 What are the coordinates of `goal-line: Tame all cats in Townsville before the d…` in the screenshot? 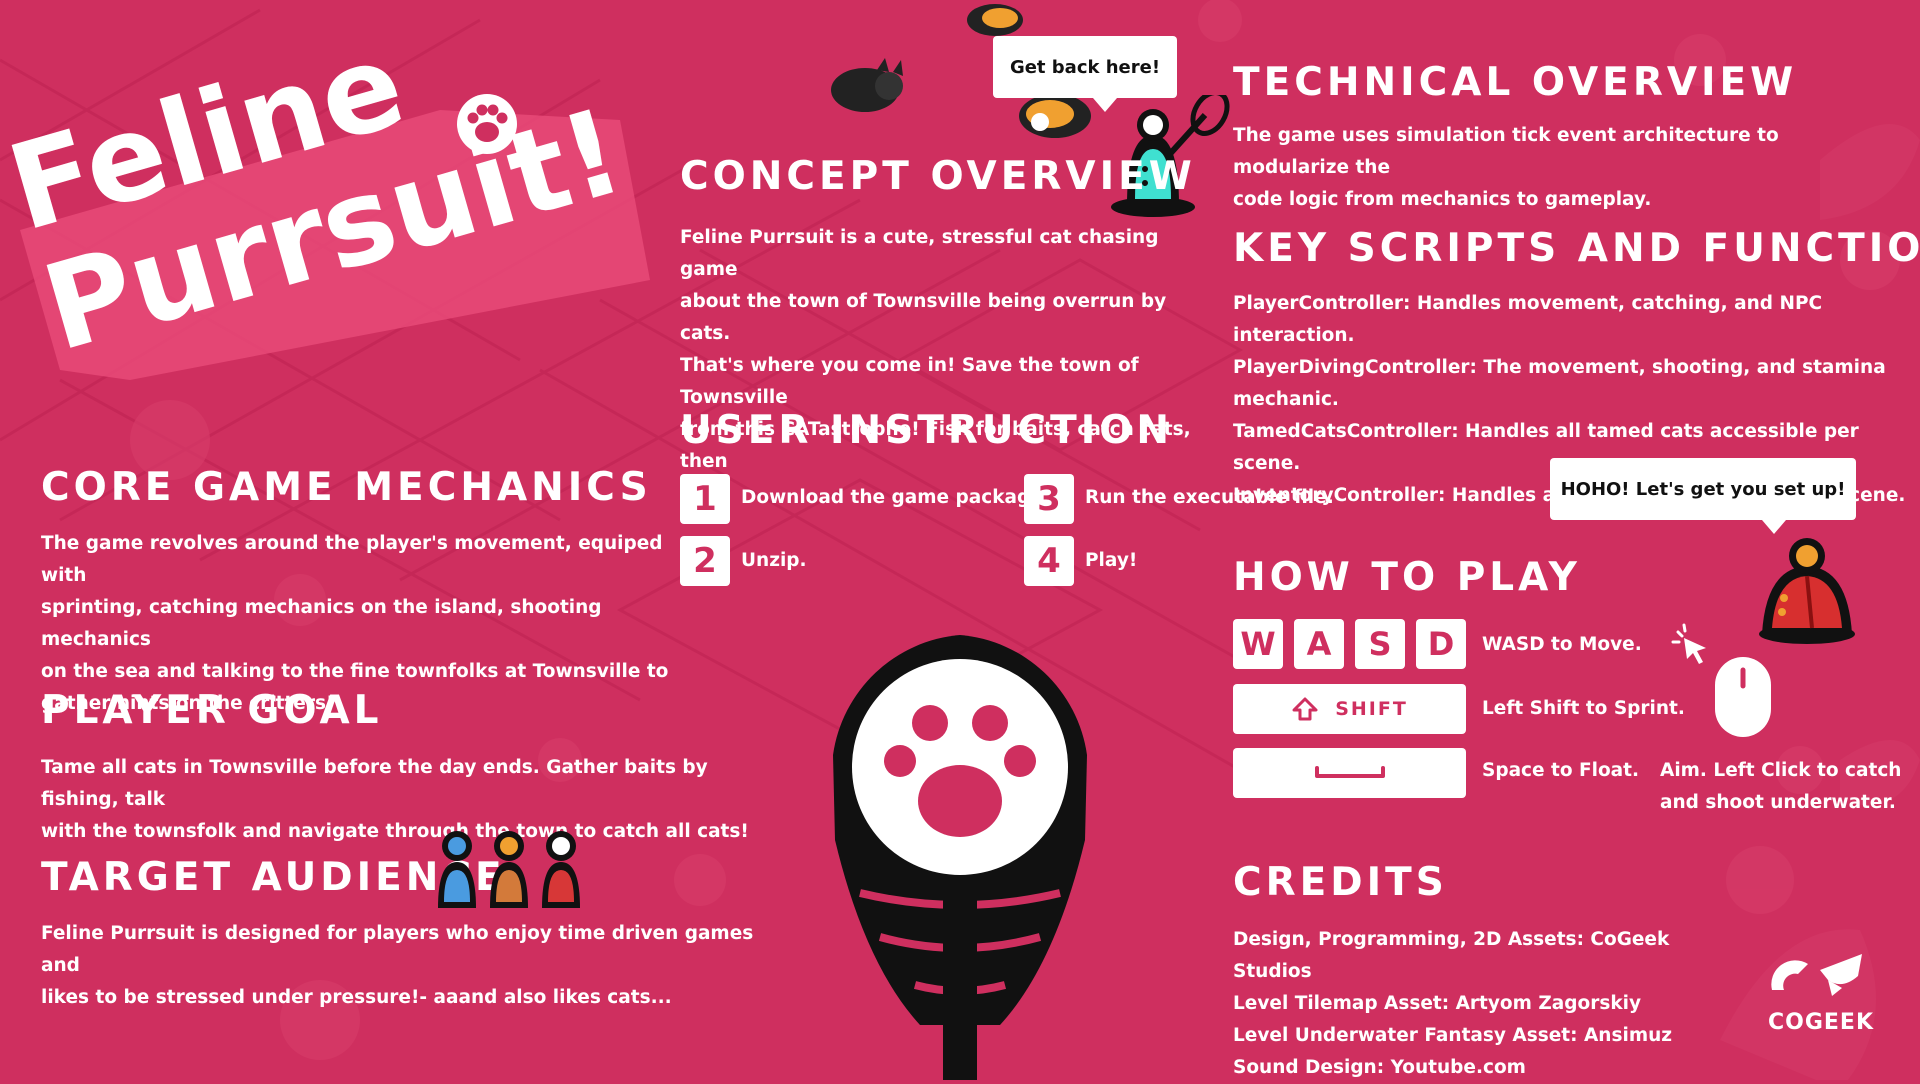 It's located at (374, 783).